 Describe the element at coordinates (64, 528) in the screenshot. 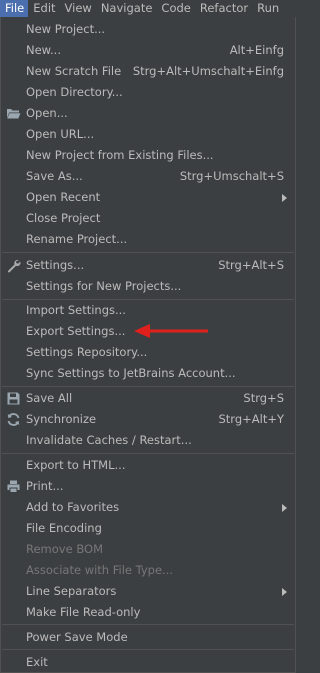

I see `menu-item-label: File Encoding` at that location.